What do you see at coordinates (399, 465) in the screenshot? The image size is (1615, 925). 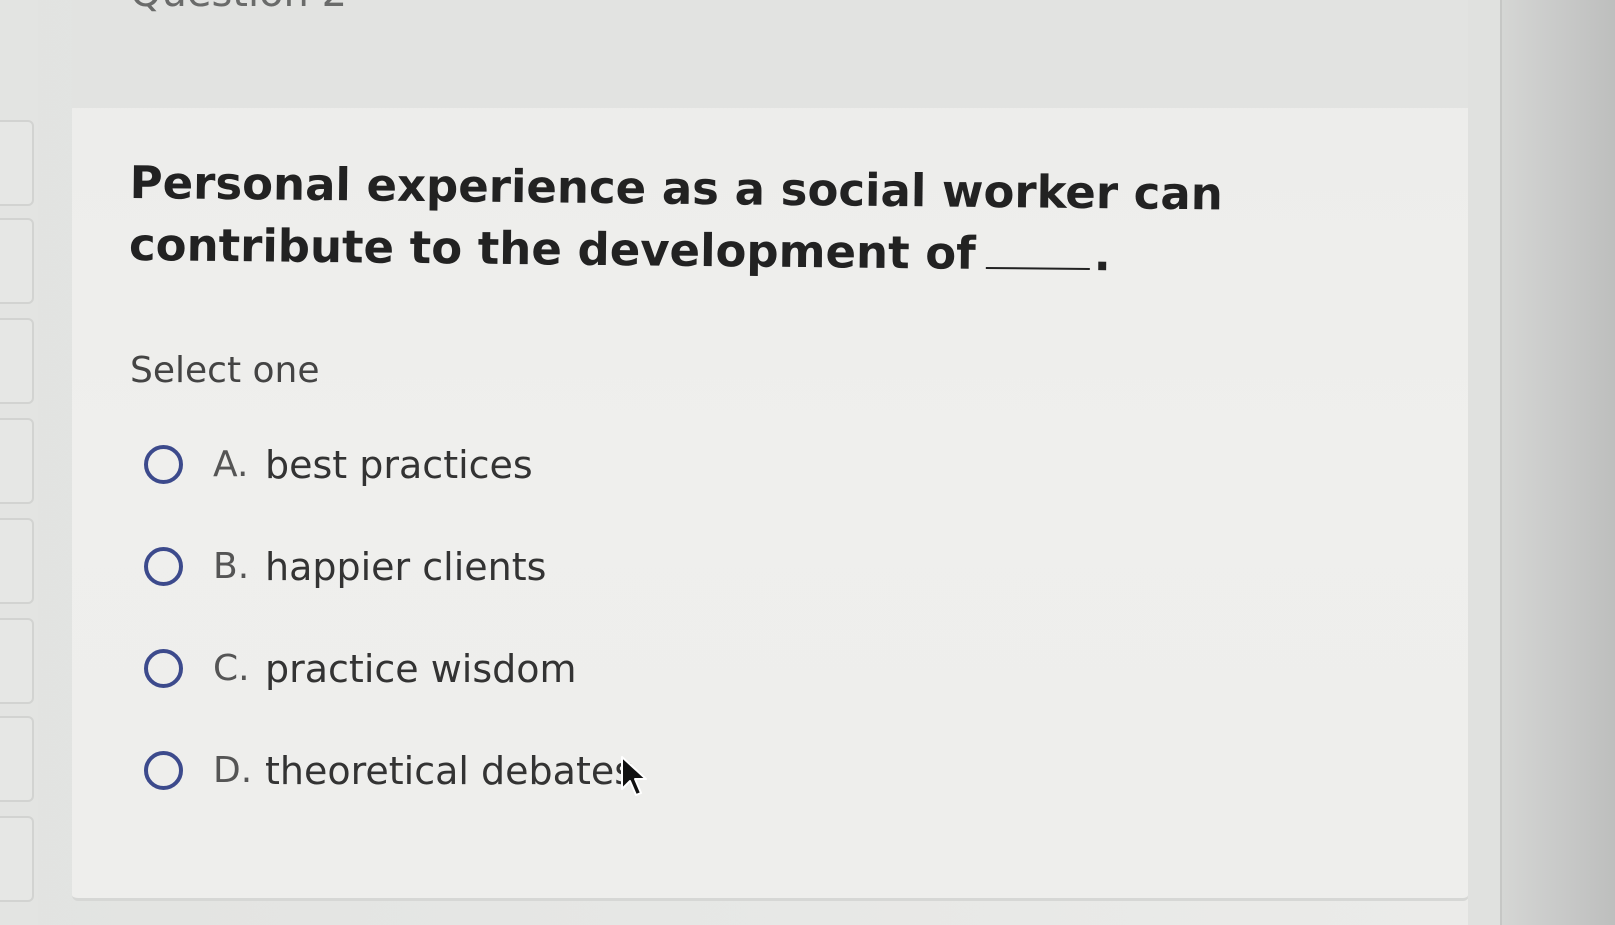 I see `option-label: best practices` at bounding box center [399, 465].